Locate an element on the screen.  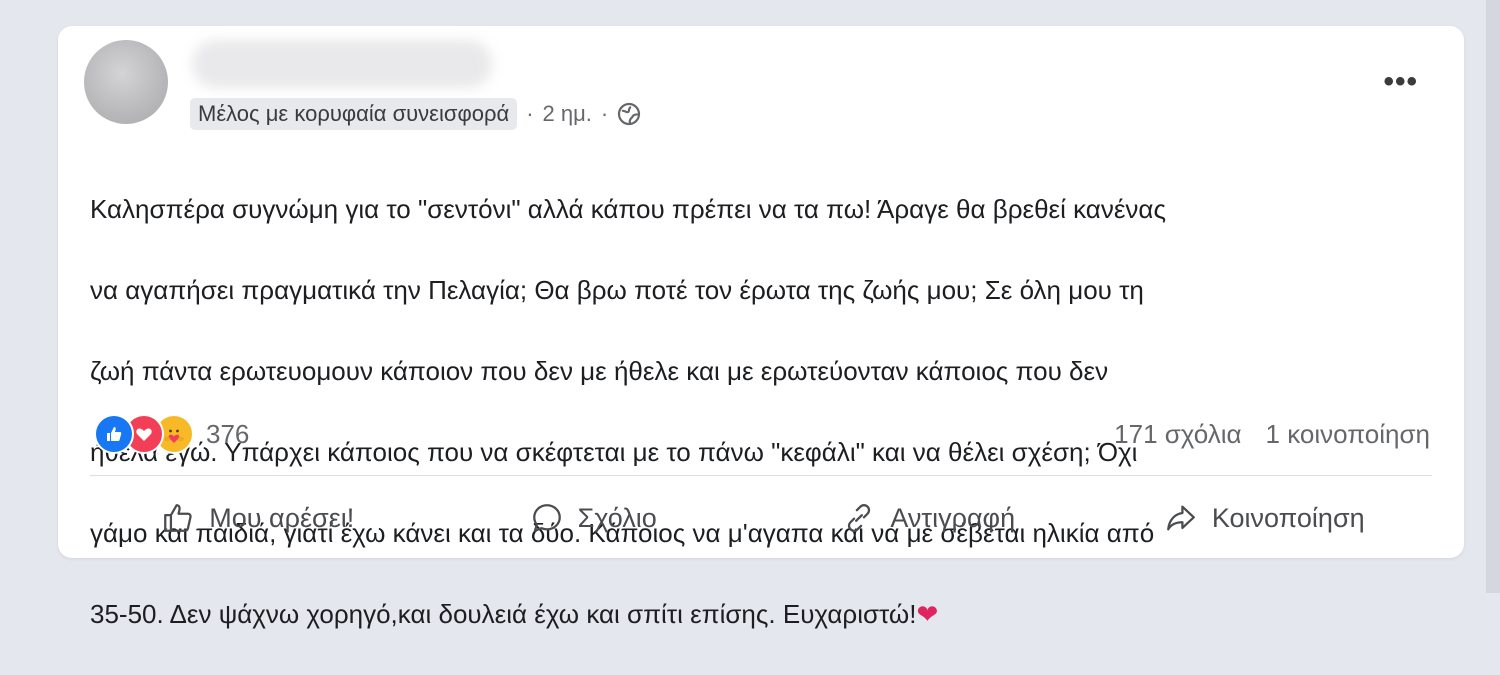
comment-icon is located at coordinates (546, 518).